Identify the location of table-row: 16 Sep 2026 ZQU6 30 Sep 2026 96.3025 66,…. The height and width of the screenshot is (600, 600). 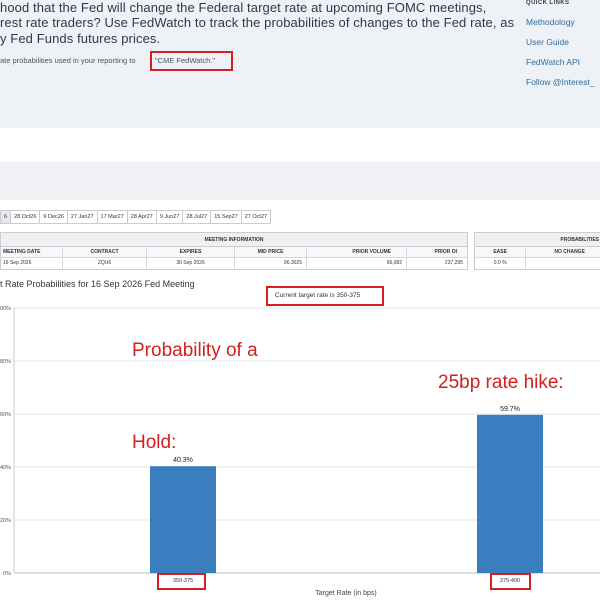
(234, 263).